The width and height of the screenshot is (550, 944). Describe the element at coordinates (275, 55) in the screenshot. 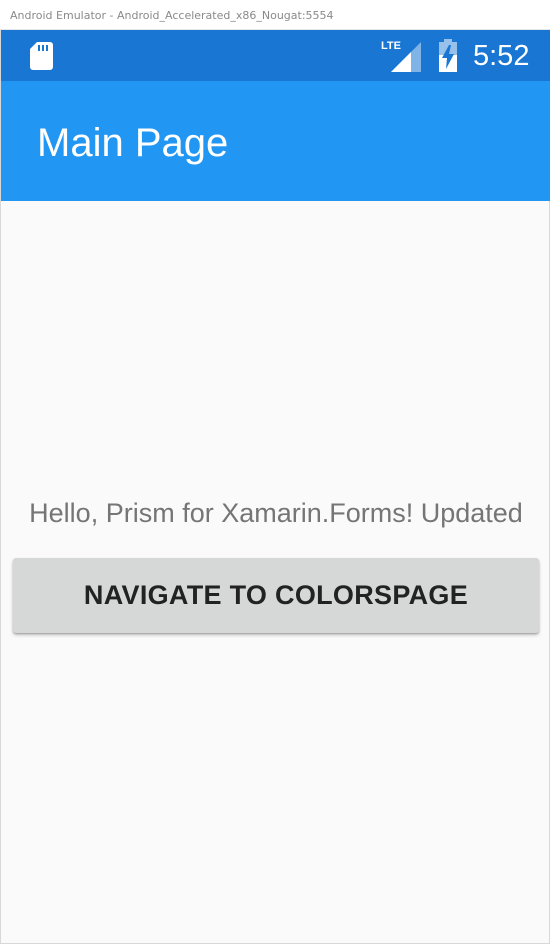

I see `status-bar: LTE 5:52` at that location.